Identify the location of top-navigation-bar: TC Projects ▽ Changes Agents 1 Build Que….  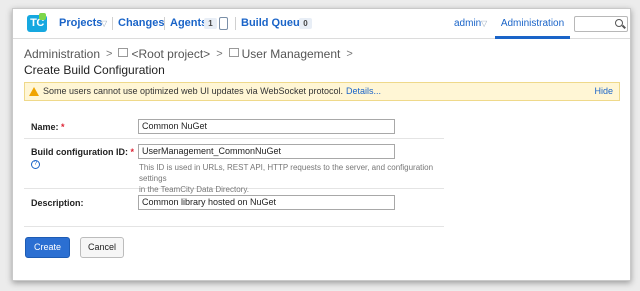
(321, 24).